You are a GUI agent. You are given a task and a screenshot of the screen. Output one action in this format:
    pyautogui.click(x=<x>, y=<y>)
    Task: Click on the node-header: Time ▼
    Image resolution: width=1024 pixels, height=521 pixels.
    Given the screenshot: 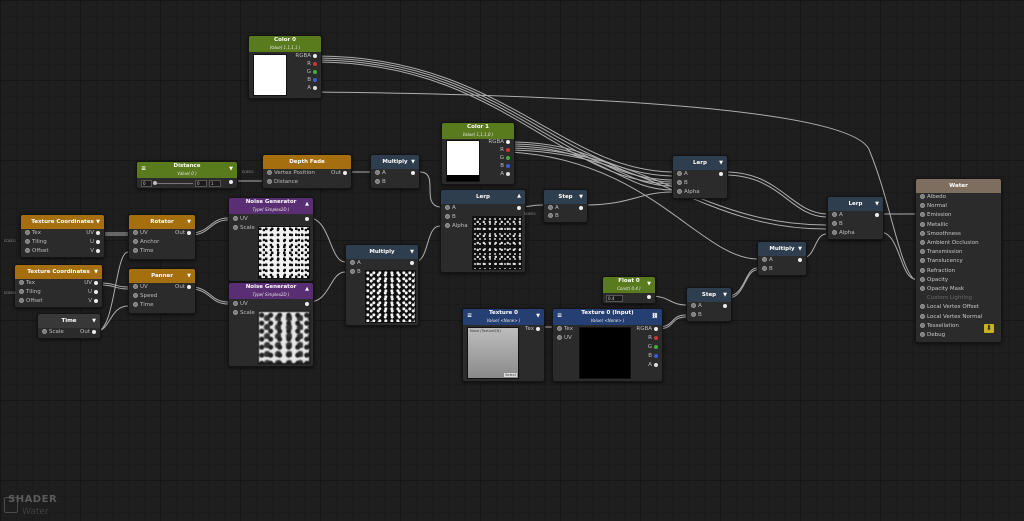 What is the action you would take?
    pyautogui.click(x=69, y=321)
    